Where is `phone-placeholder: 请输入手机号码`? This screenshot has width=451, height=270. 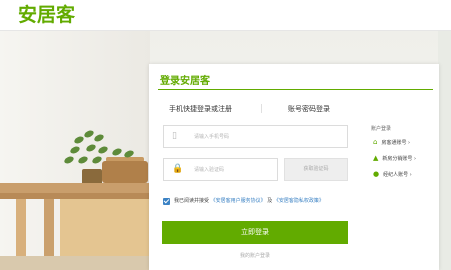
phone-placeholder: 请输入手机号码 is located at coordinates (212, 137).